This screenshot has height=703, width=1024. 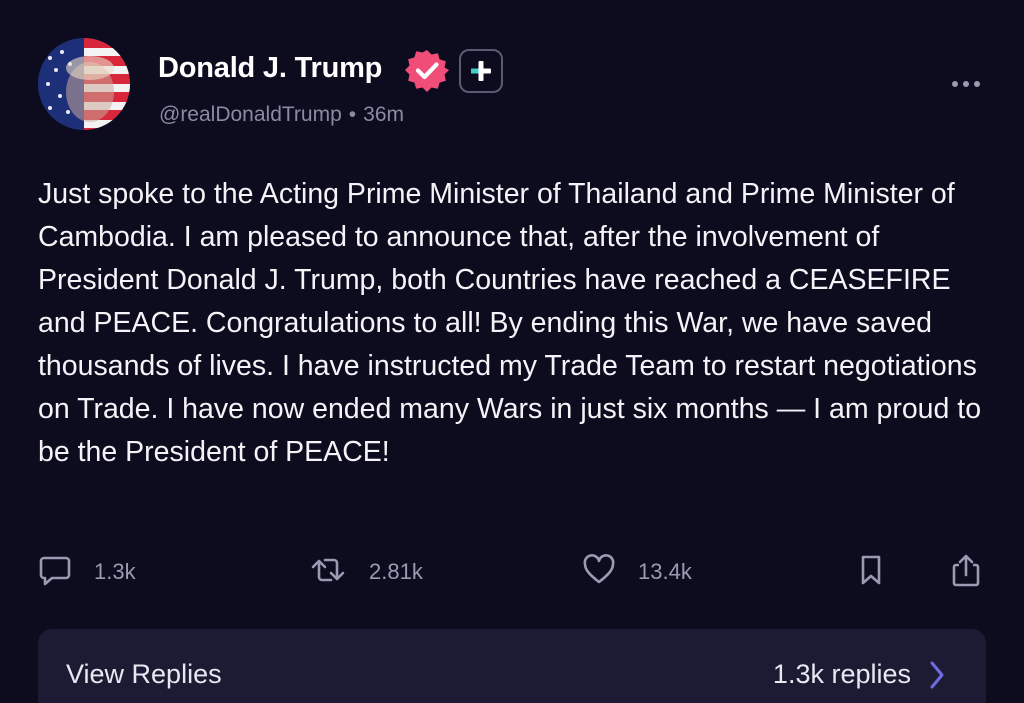 What do you see at coordinates (637, 572) in the screenshot?
I see `like-button: 13.4k` at bounding box center [637, 572].